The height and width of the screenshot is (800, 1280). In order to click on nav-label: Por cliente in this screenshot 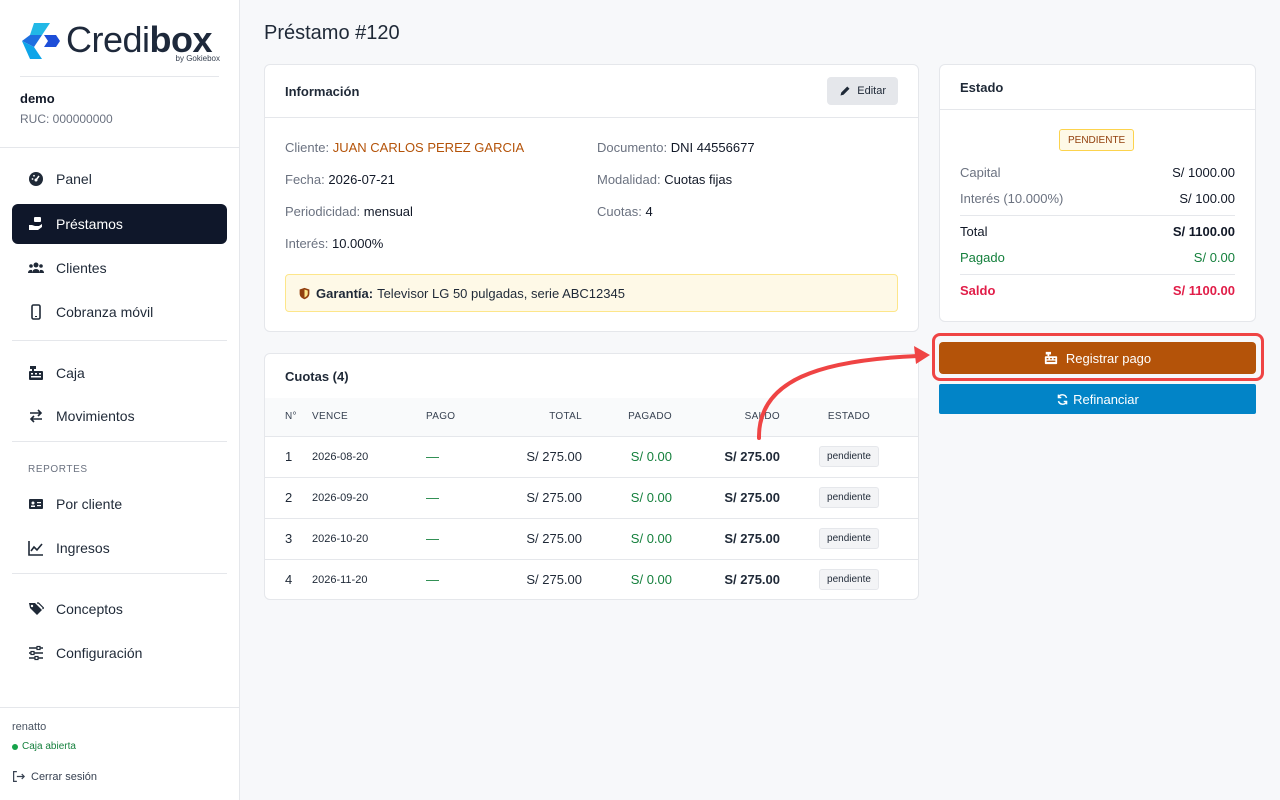, I will do `click(89, 504)`.